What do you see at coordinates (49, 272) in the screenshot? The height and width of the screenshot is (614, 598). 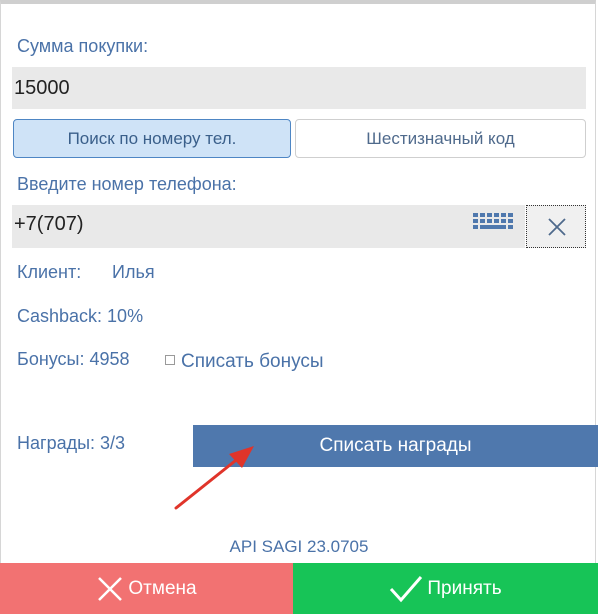 I see `client-label: Клиент:` at bounding box center [49, 272].